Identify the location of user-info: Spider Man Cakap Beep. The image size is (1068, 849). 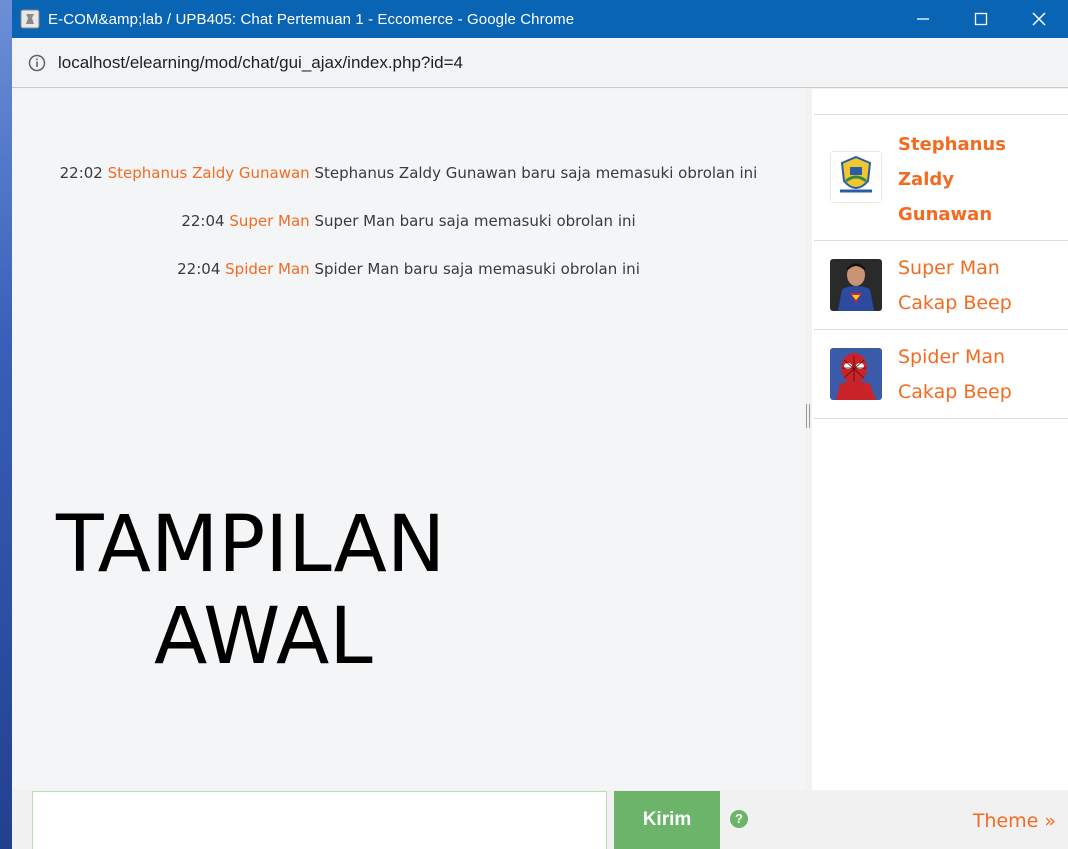
(955, 370).